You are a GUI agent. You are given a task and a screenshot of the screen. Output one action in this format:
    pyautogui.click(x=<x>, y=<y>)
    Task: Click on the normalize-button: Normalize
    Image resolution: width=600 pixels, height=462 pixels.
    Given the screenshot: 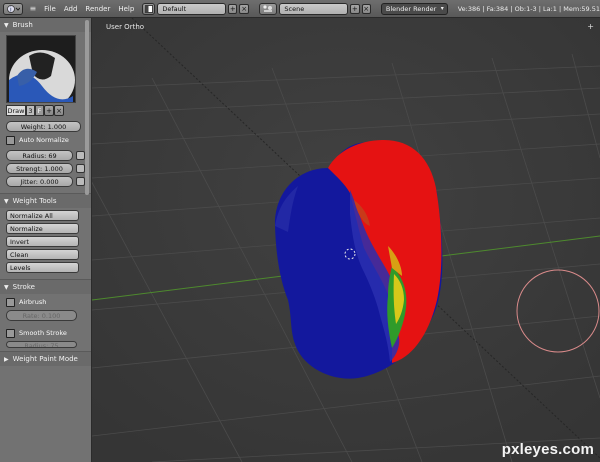 What is the action you would take?
    pyautogui.click(x=42, y=228)
    